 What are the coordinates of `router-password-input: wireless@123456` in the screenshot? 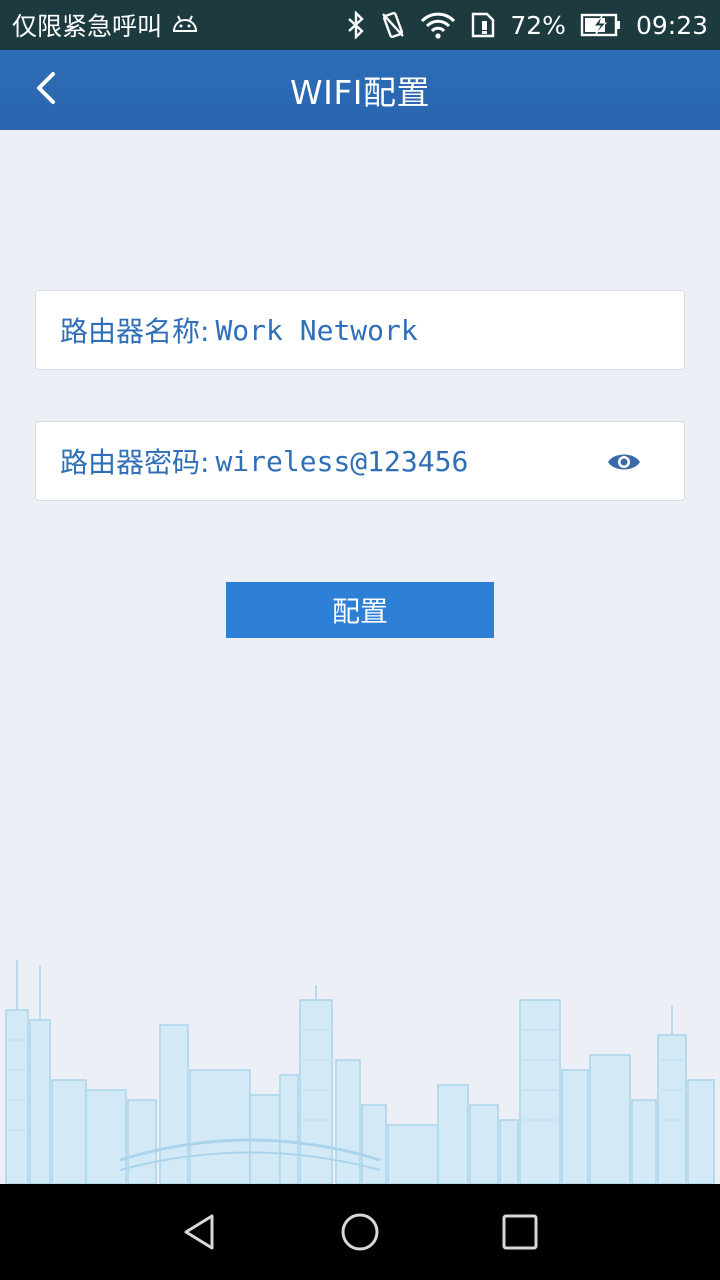 It's located at (405, 461).